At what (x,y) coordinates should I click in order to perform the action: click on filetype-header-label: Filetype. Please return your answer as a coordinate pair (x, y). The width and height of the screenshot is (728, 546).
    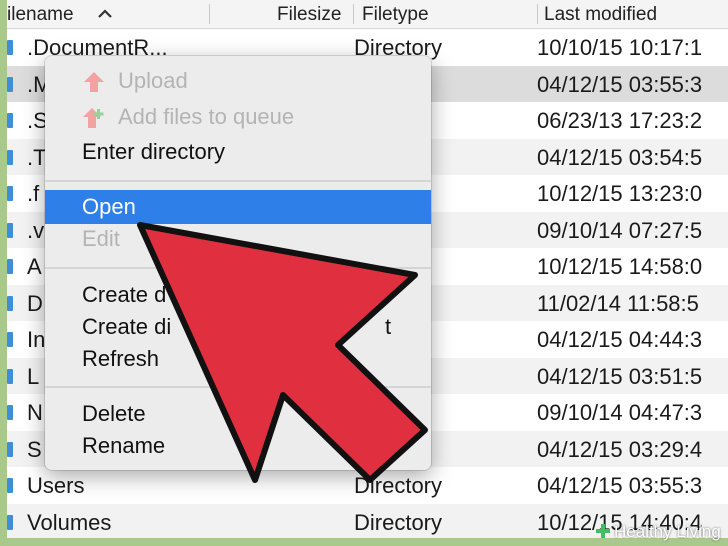
    Looking at the image, I should click on (395, 14).